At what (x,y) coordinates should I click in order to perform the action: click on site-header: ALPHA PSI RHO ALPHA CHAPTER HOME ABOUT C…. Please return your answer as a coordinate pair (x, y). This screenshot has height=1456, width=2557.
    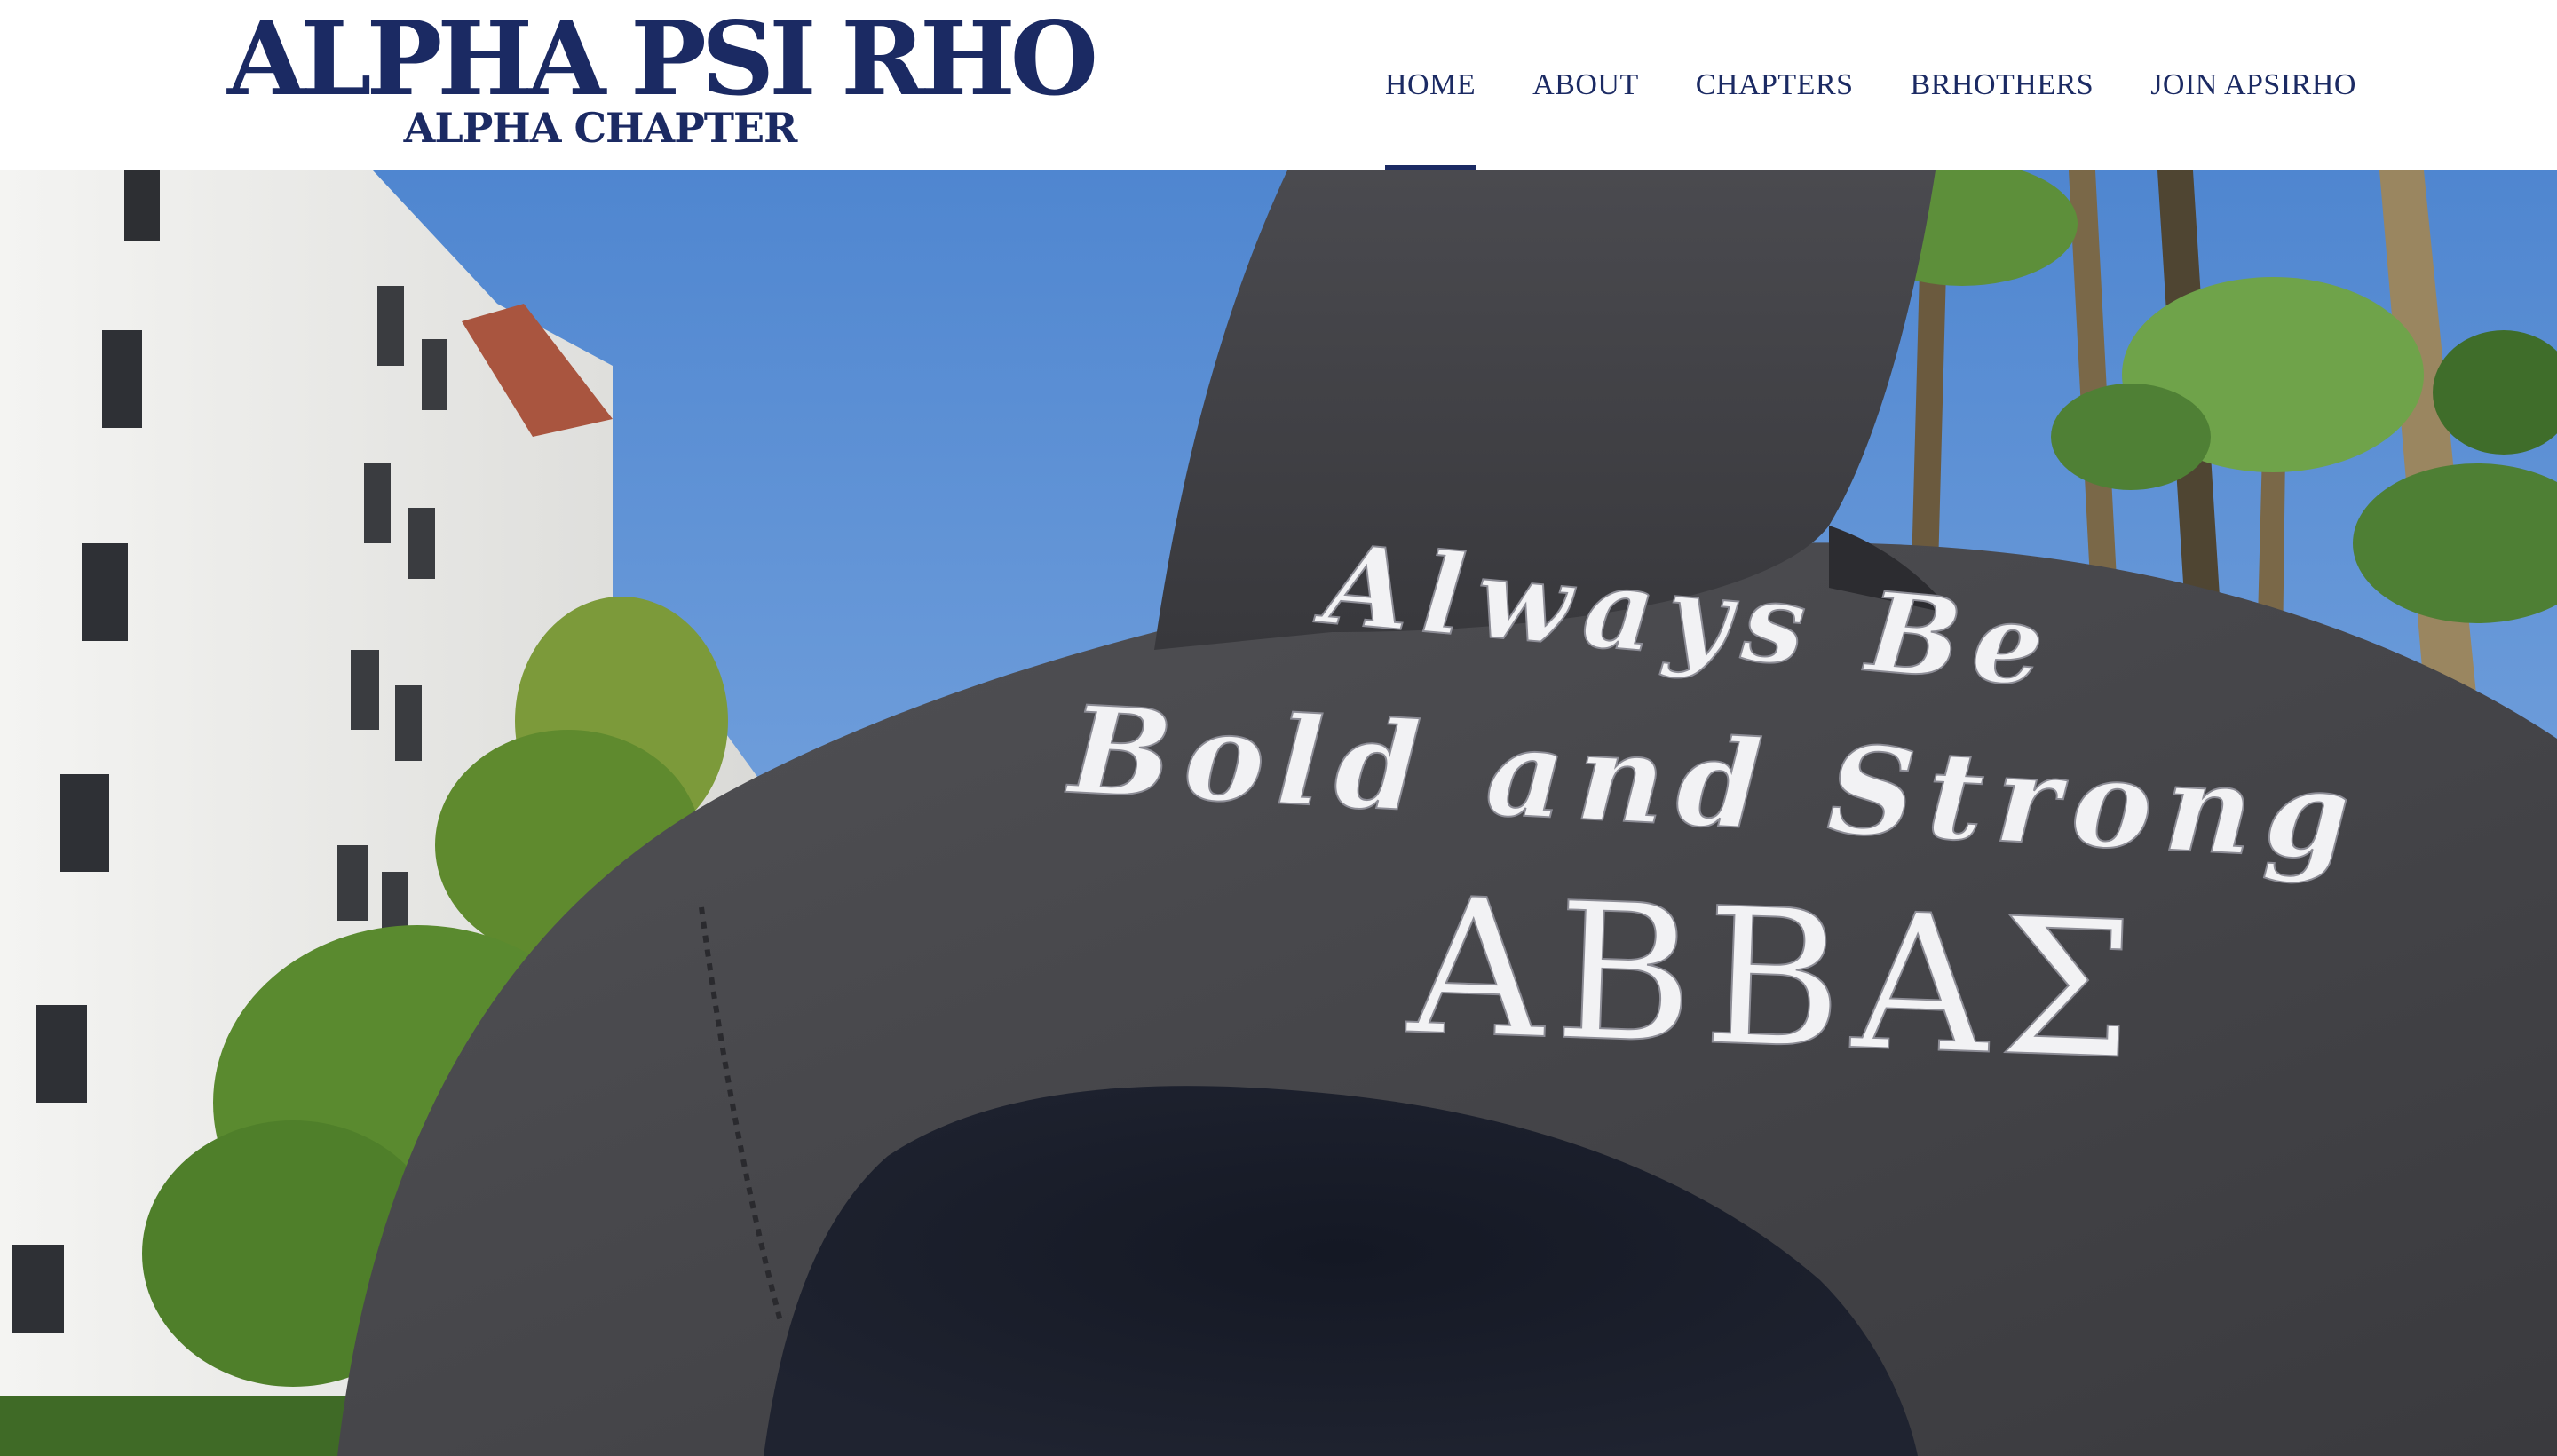
    Looking at the image, I should click on (1278, 85).